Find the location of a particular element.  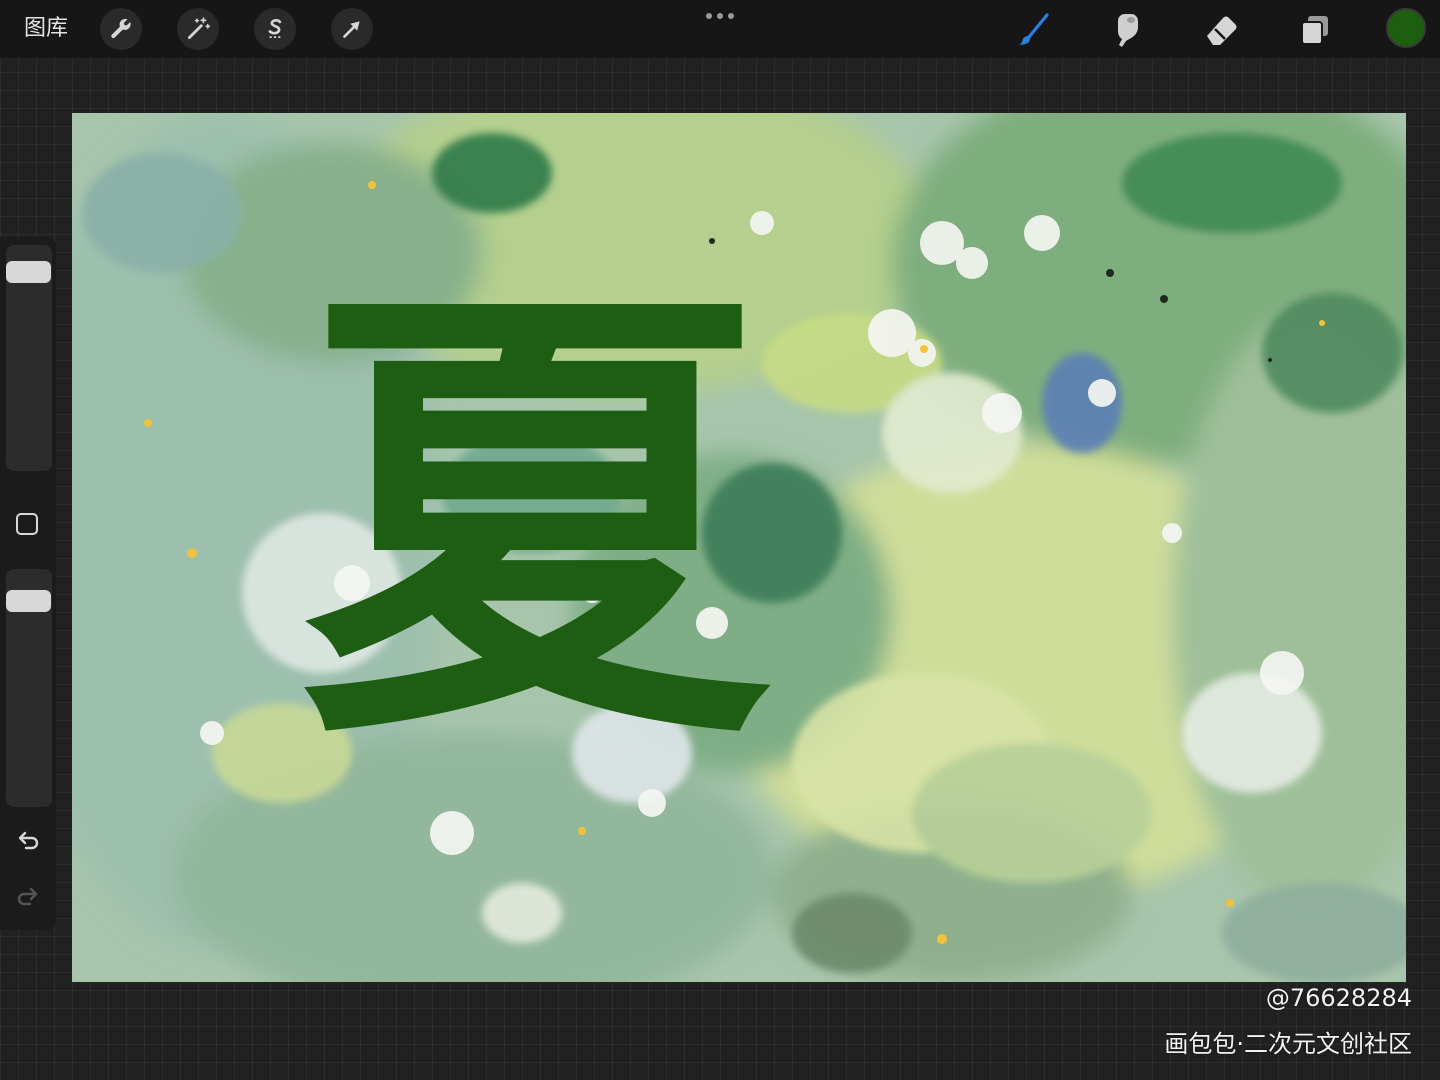

selection-button is located at coordinates (275, 29).